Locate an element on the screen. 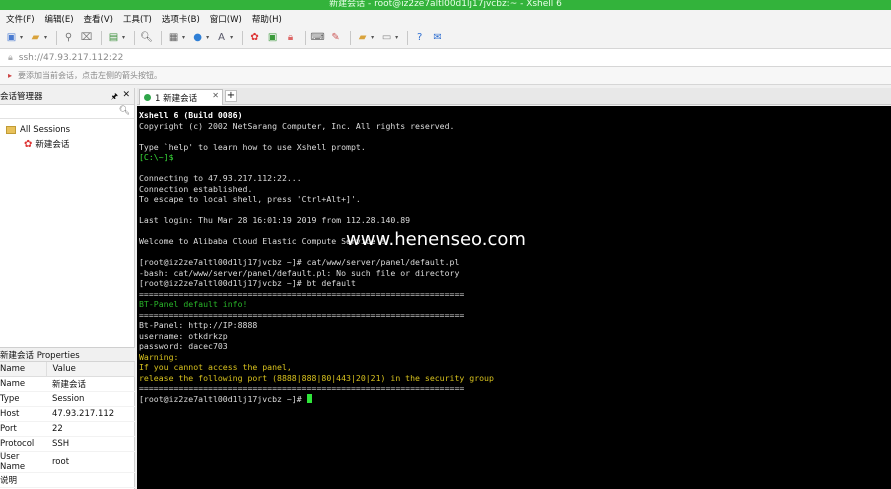 The height and width of the screenshot is (489, 891). menu-view: 查看(V) is located at coordinates (98, 19).